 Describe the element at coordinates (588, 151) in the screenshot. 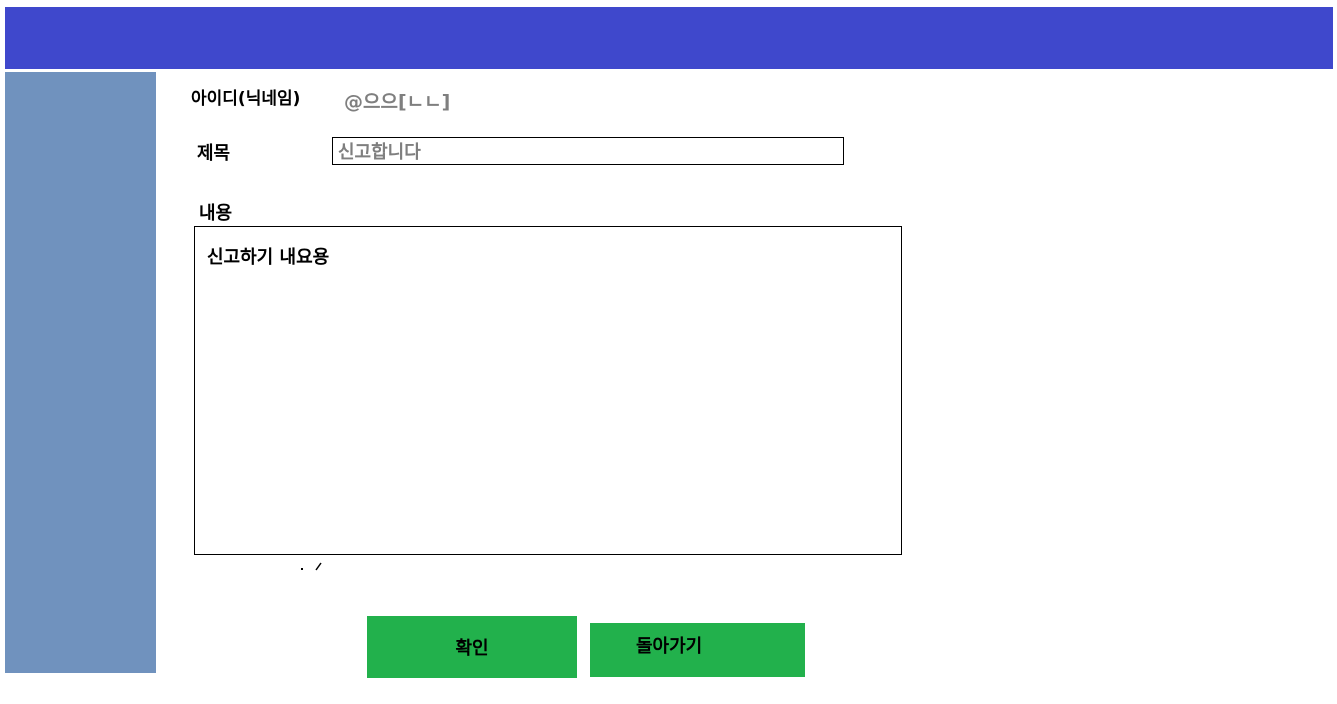

I see `title-input` at that location.